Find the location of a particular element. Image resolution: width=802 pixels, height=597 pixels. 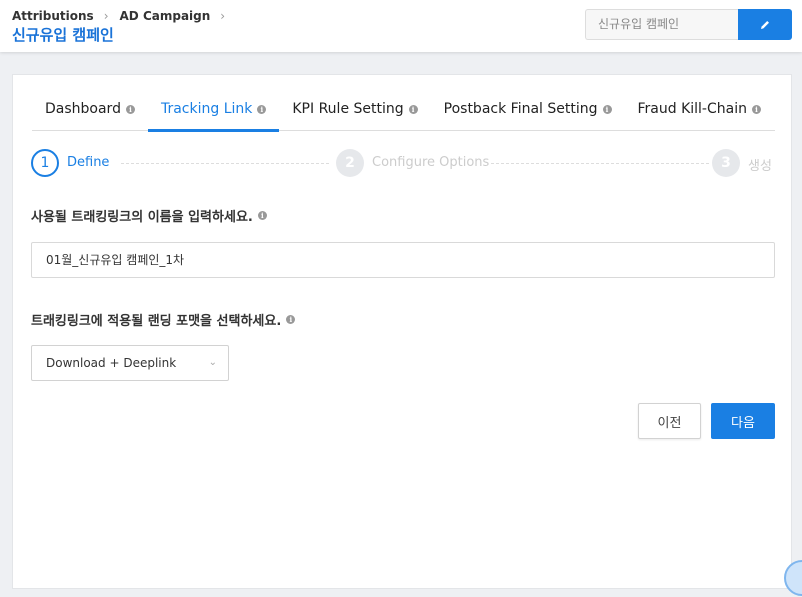

tab-tracking-link: Tracking Link i is located at coordinates (213, 113).